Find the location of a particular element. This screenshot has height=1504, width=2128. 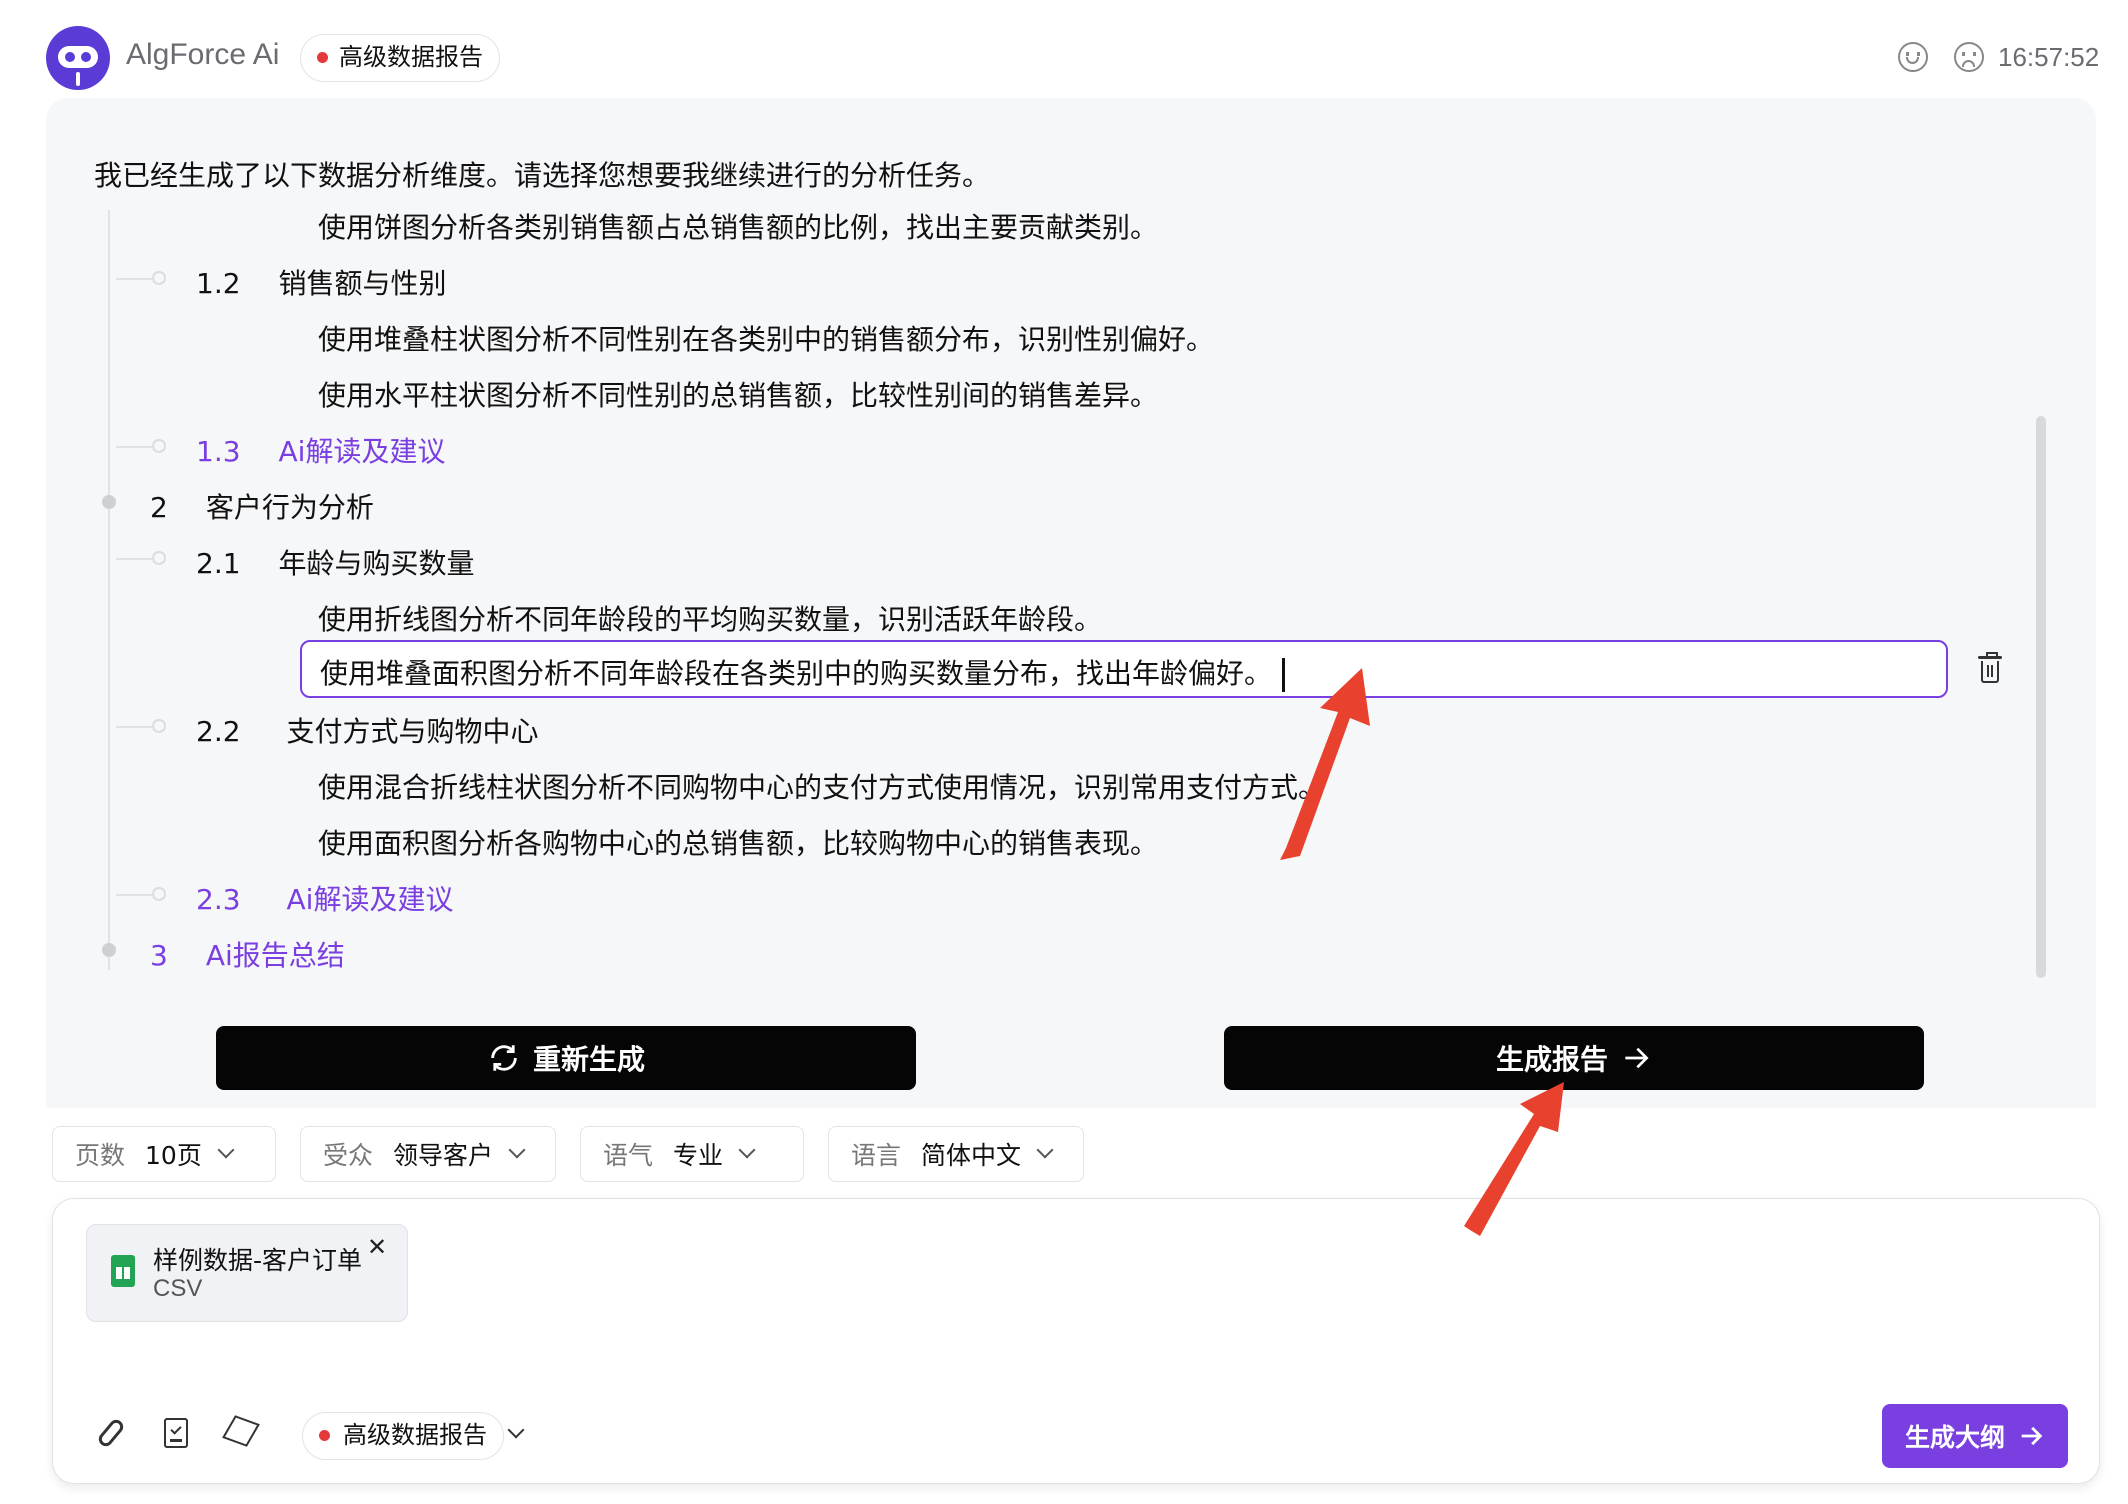

generate-outline-button: 生成大纲 is located at coordinates (1975, 1436).